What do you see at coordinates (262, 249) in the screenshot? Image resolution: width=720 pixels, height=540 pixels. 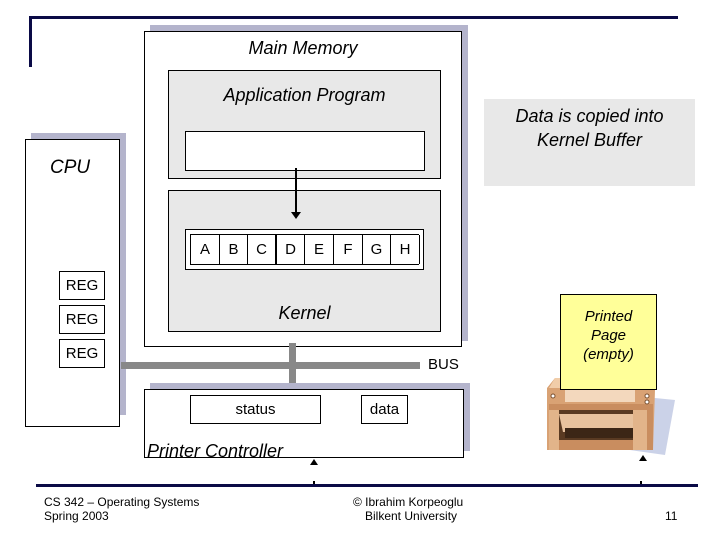 I see `buffer-cell: C` at bounding box center [262, 249].